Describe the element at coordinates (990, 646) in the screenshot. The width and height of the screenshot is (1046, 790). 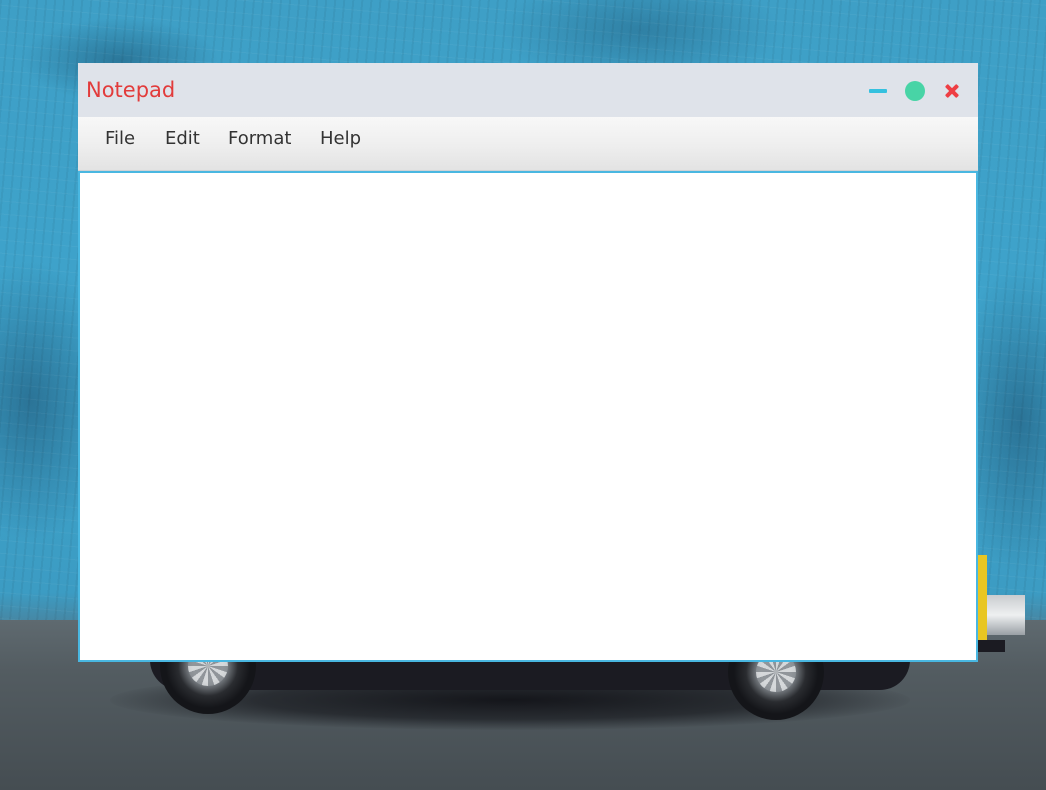
I see `wallpaper-car-bumper-shadow` at that location.